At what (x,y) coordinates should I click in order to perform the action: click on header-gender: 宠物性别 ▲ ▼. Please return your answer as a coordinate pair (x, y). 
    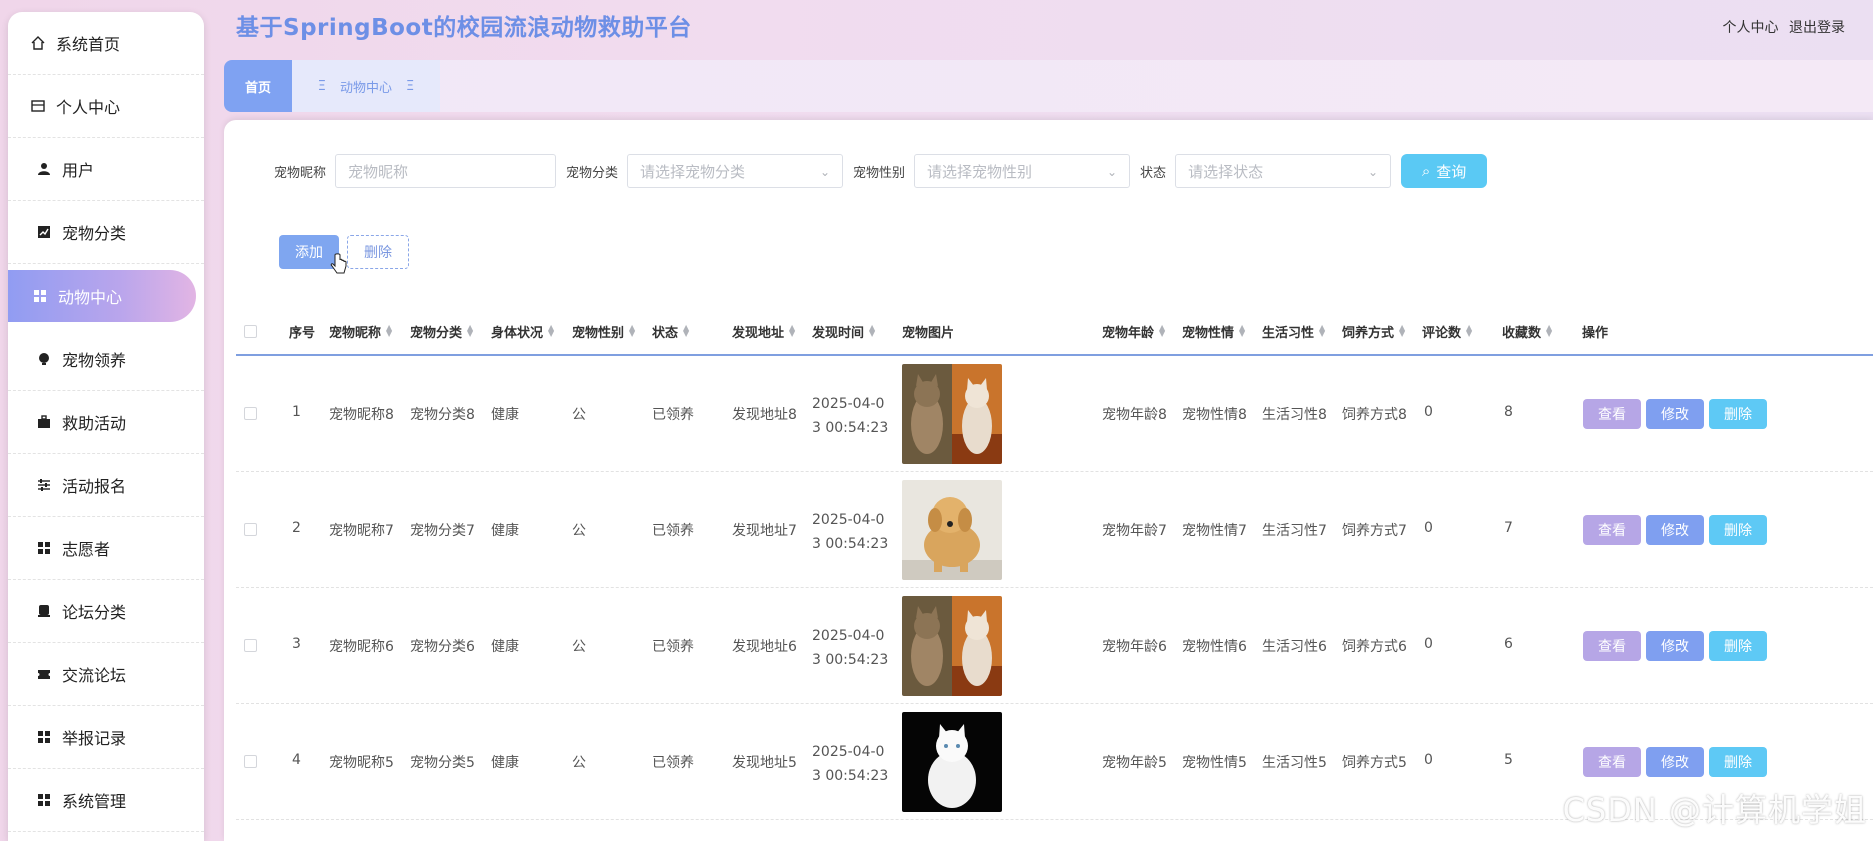
    Looking at the image, I should click on (603, 331).